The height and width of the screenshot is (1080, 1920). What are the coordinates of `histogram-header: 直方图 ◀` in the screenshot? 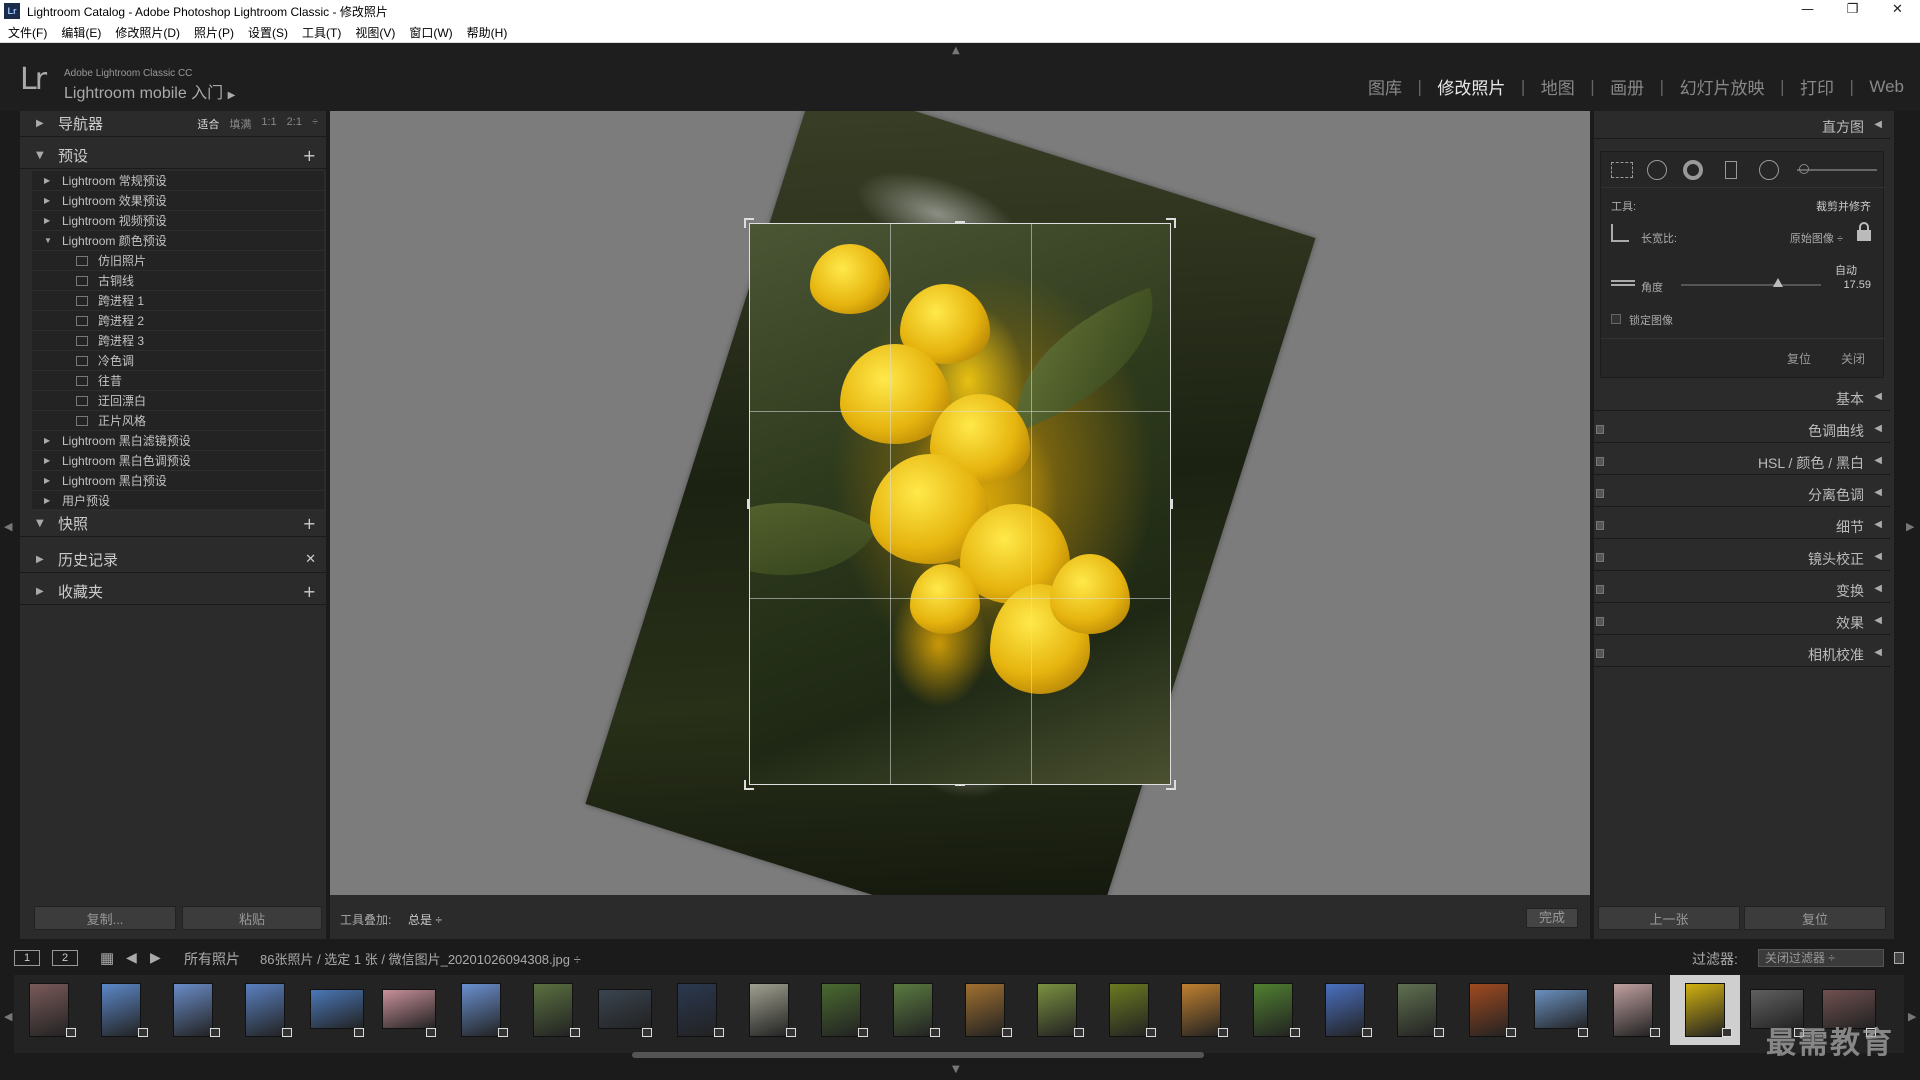 It's located at (1742, 125).